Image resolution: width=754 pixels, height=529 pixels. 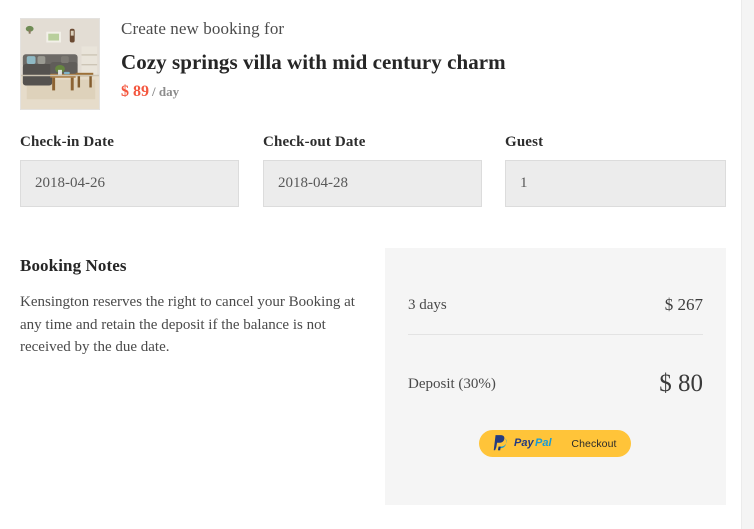 I want to click on check-out-date-label: Check-out Date, so click(x=314, y=142).